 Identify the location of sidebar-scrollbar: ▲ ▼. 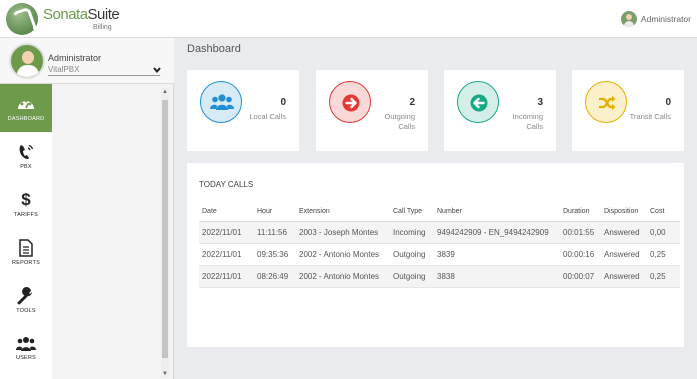
(165, 233).